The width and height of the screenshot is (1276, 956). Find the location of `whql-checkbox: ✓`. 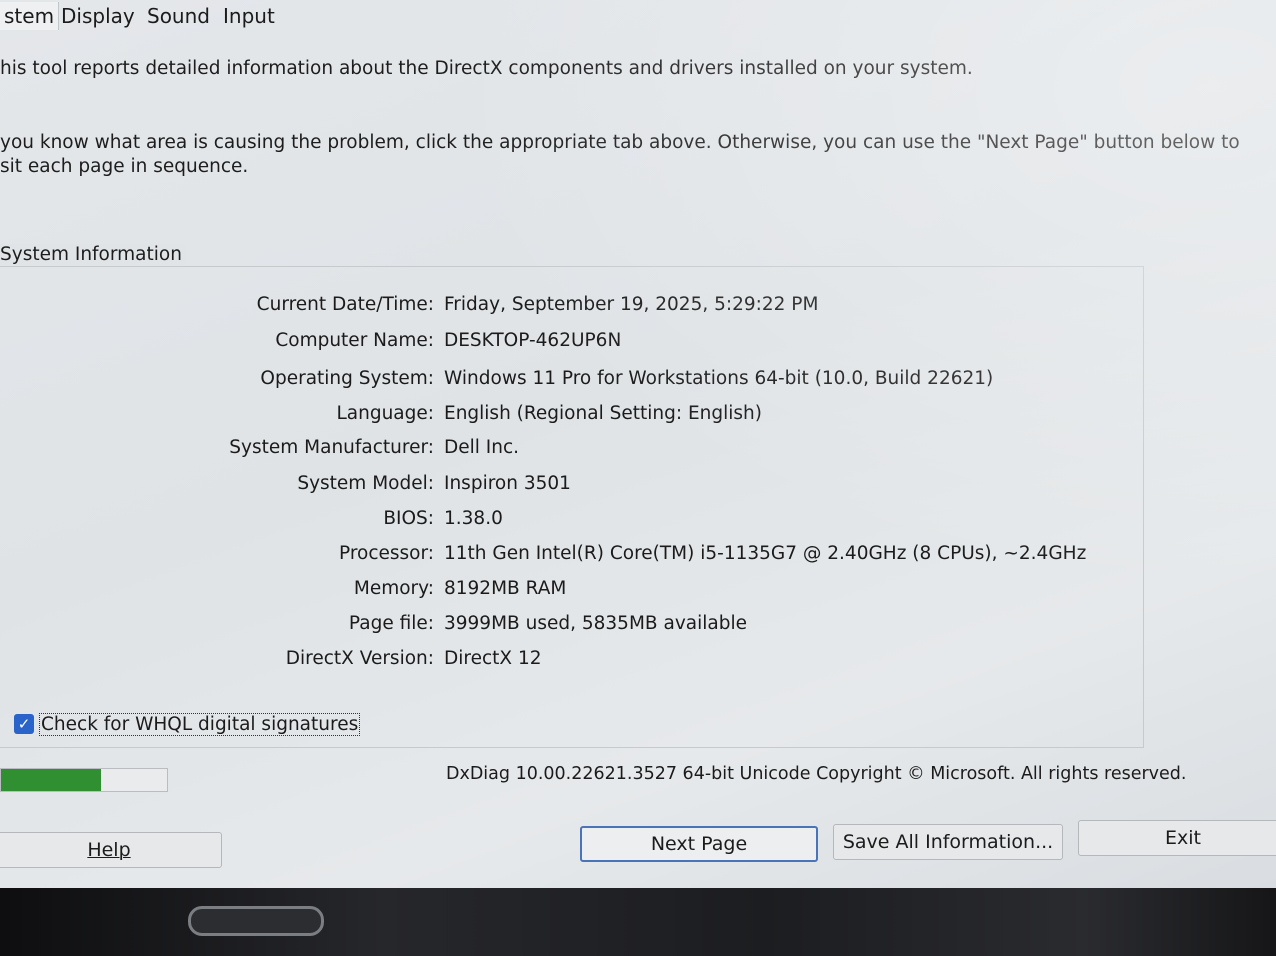

whql-checkbox: ✓ is located at coordinates (24, 724).